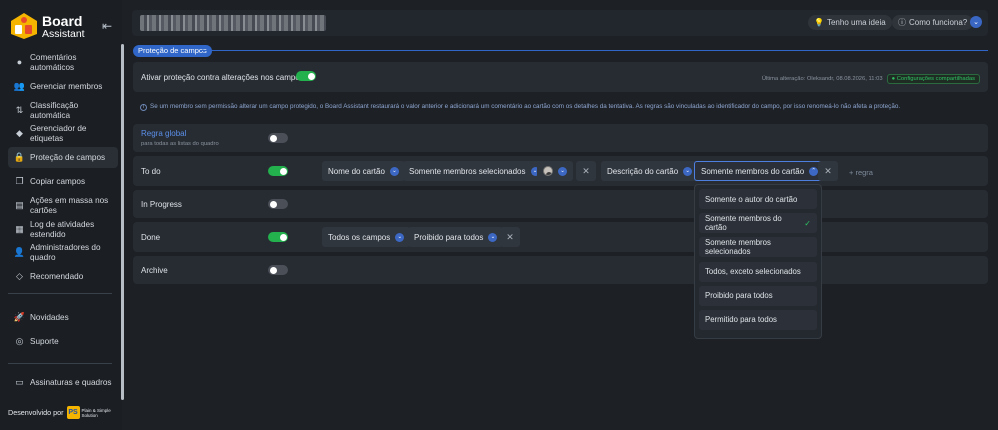 The height and width of the screenshot is (430, 998). Describe the element at coordinates (743, 223) in the screenshot. I see `dropdown-option-label: Somente membros do cartão` at that location.